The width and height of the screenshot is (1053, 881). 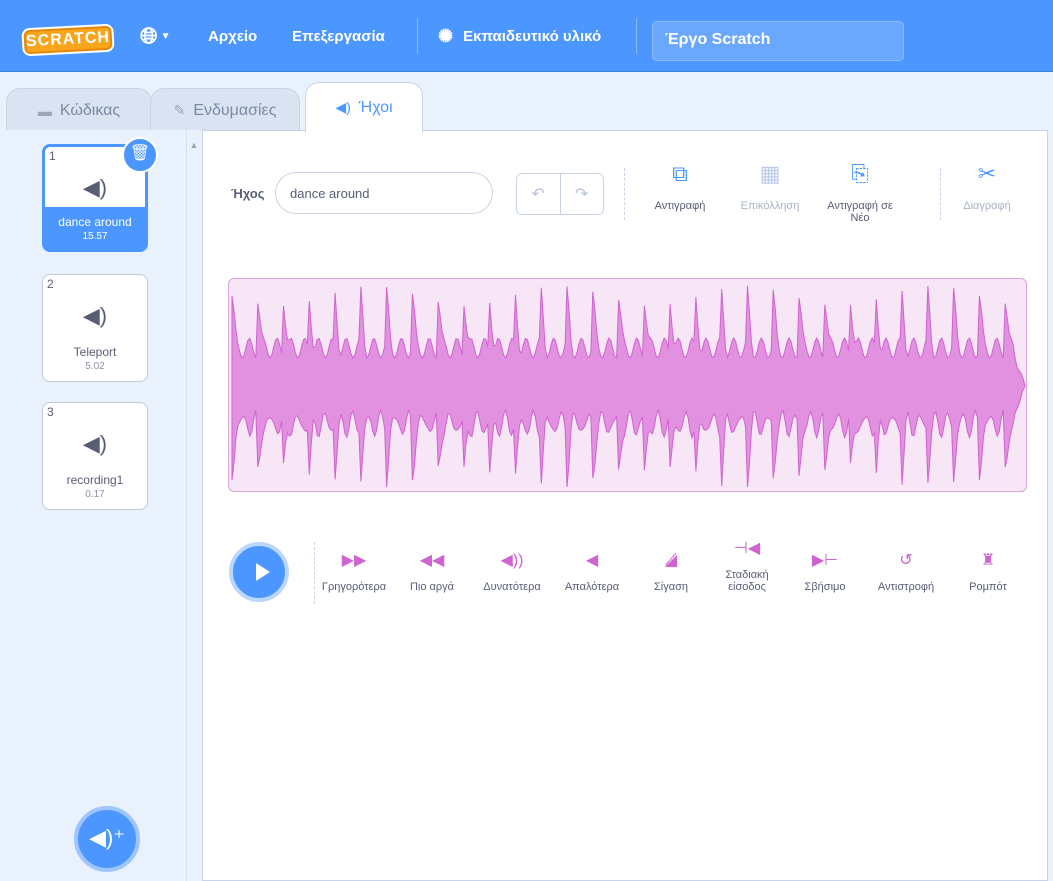 I want to click on delete-sound-button: 🗑︎, so click(x=140, y=155).